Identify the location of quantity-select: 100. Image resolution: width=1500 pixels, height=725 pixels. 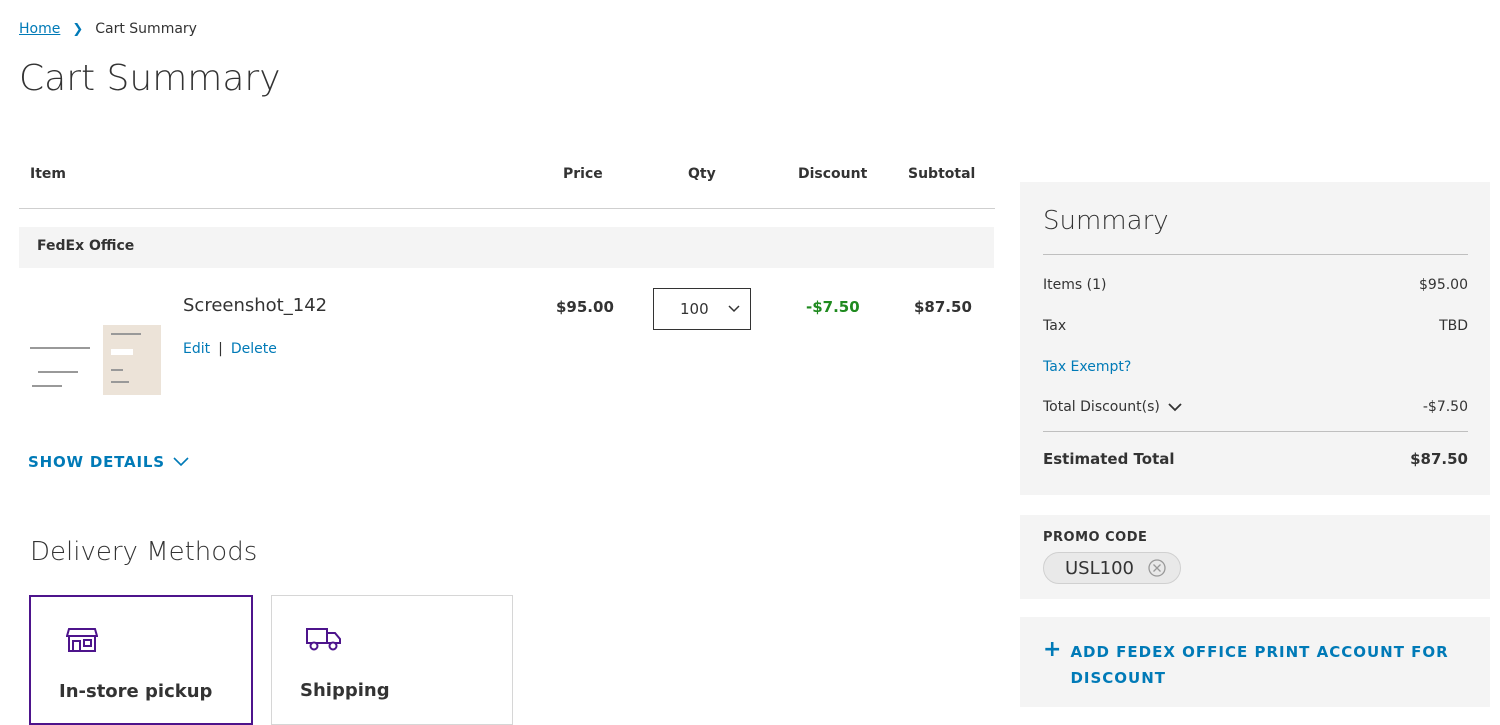
(702, 309).